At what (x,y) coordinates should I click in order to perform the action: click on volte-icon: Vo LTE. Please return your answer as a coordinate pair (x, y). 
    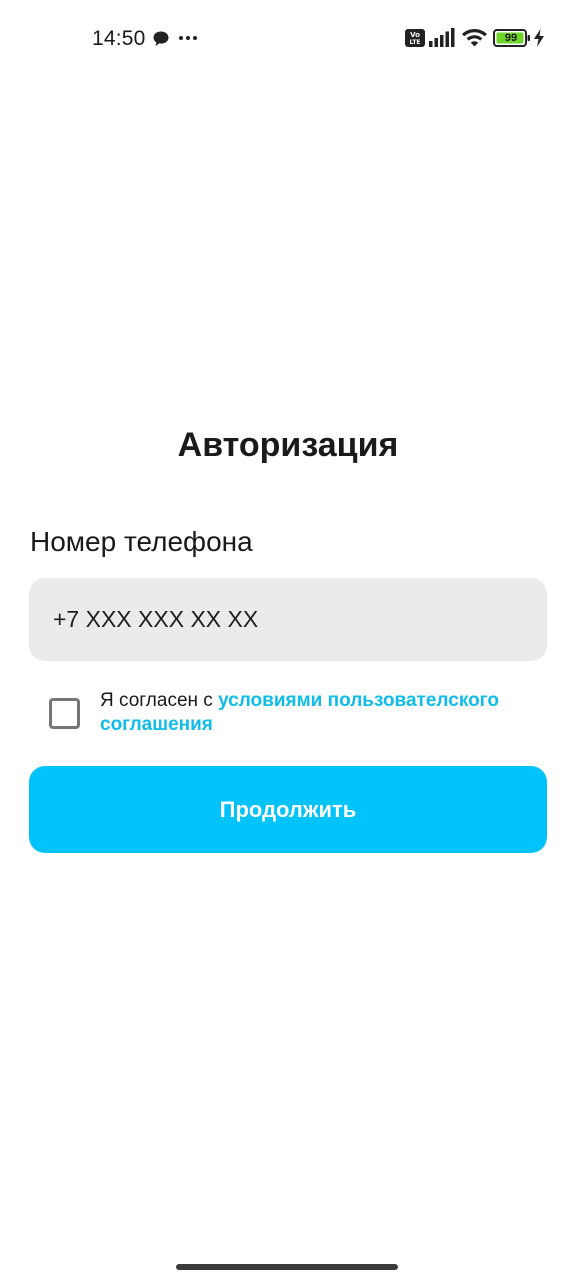
    Looking at the image, I should click on (415, 38).